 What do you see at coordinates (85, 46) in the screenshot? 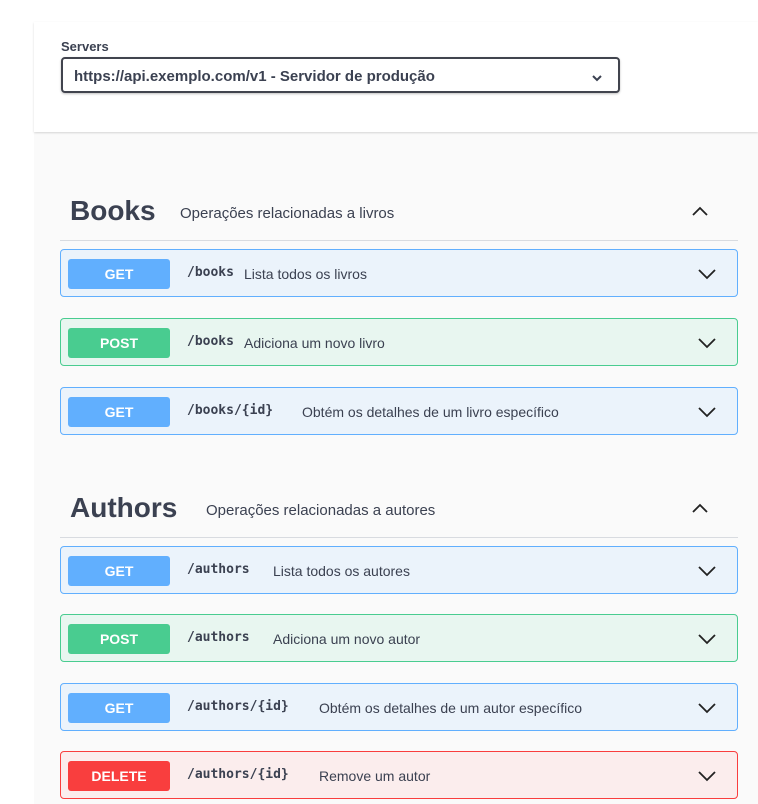
I see `servers-label: Servers` at bounding box center [85, 46].